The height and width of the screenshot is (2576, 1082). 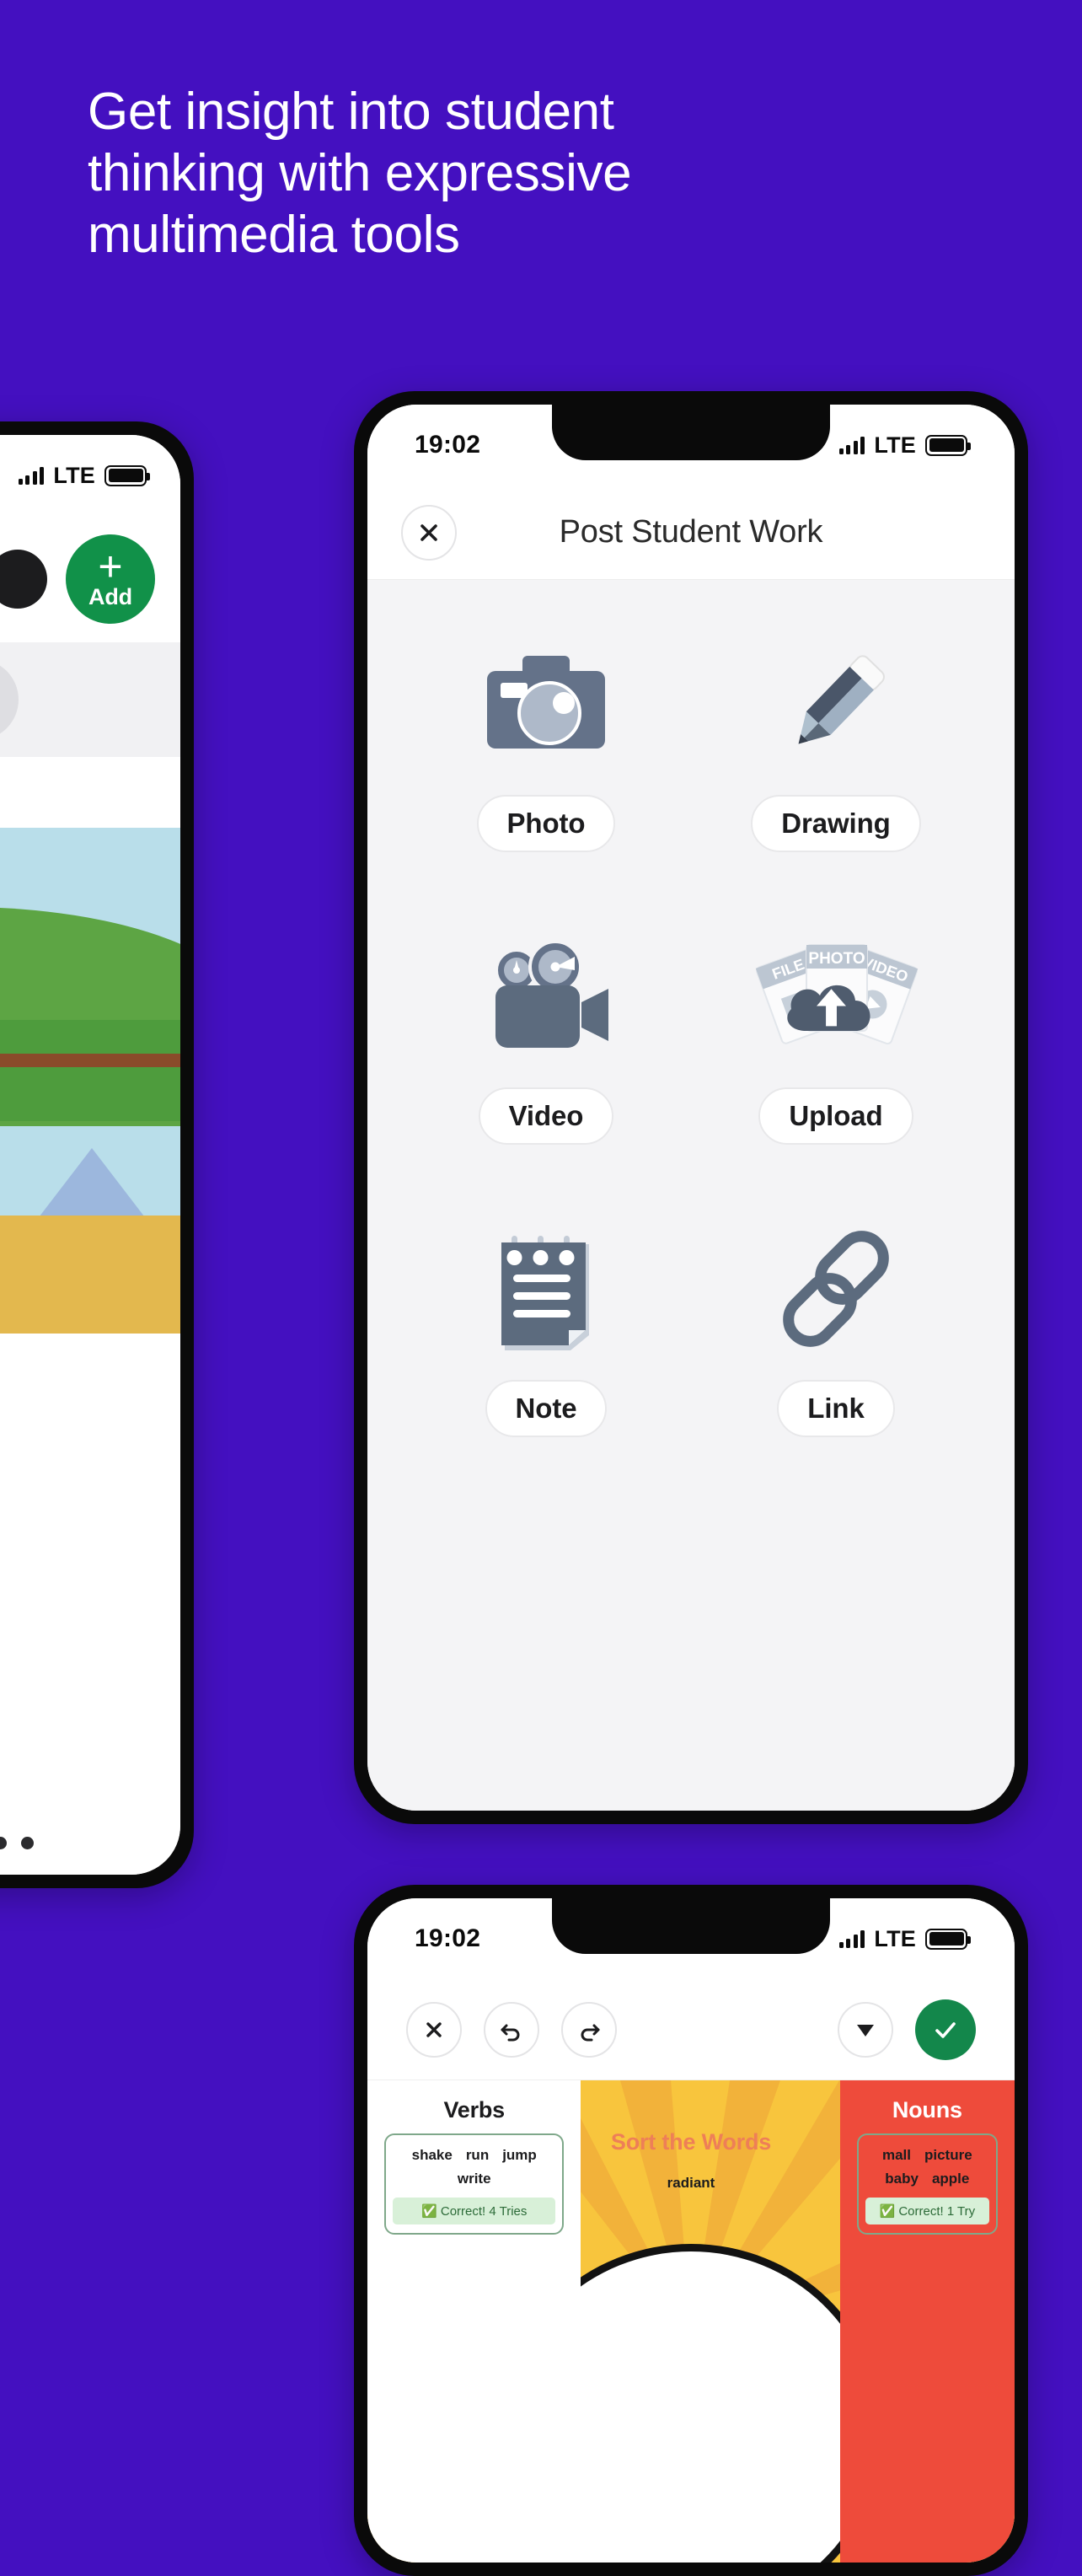 I want to click on editor-toolbar, so click(x=691, y=2029).